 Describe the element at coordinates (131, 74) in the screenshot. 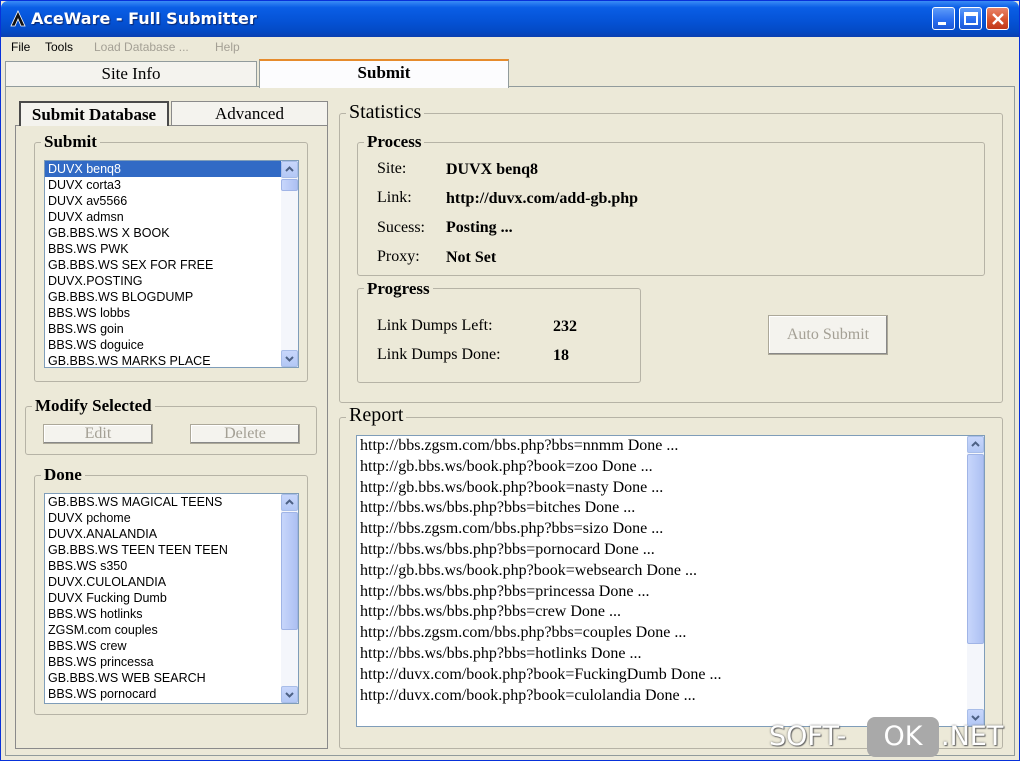

I see `tab-site-info: Site Info` at that location.